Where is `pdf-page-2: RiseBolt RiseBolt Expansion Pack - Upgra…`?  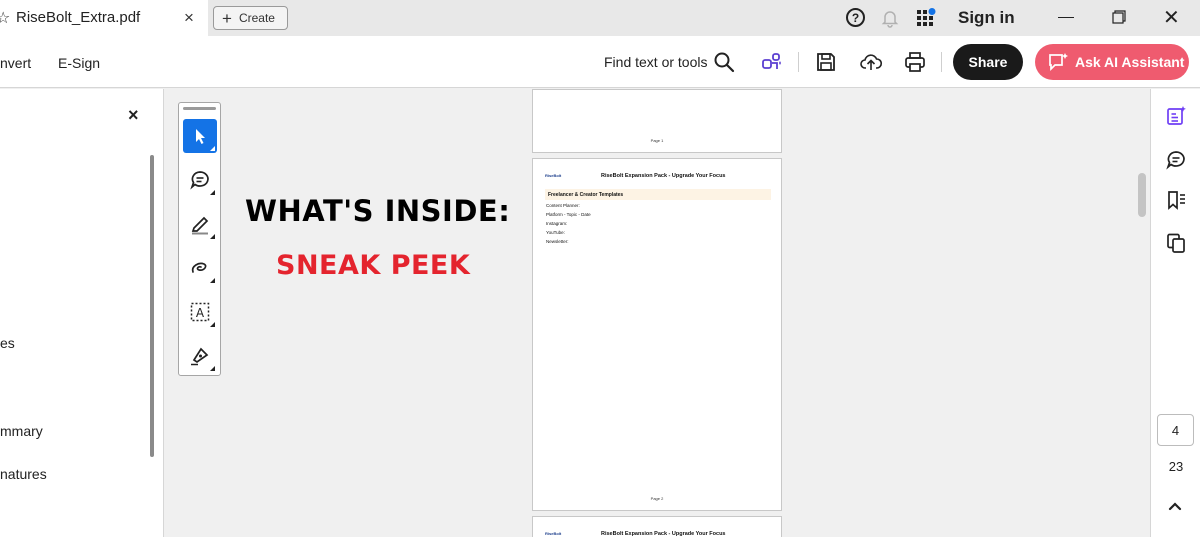
pdf-page-2: RiseBolt RiseBolt Expansion Pack - Upgra… is located at coordinates (657, 334).